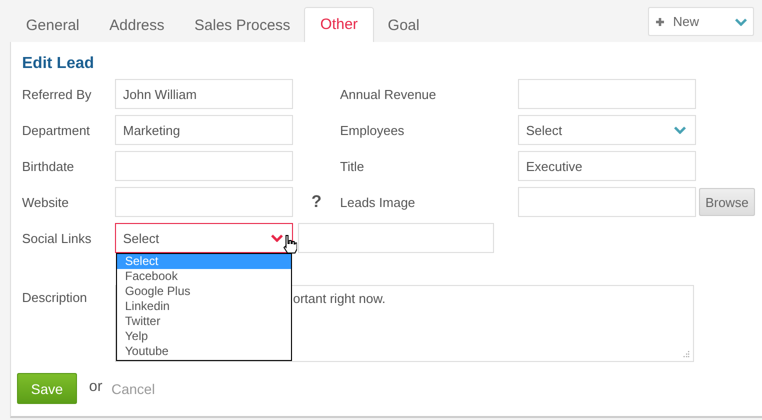 This screenshot has height=420, width=762. What do you see at coordinates (701, 21) in the screenshot?
I see `new-button: New` at bounding box center [701, 21].